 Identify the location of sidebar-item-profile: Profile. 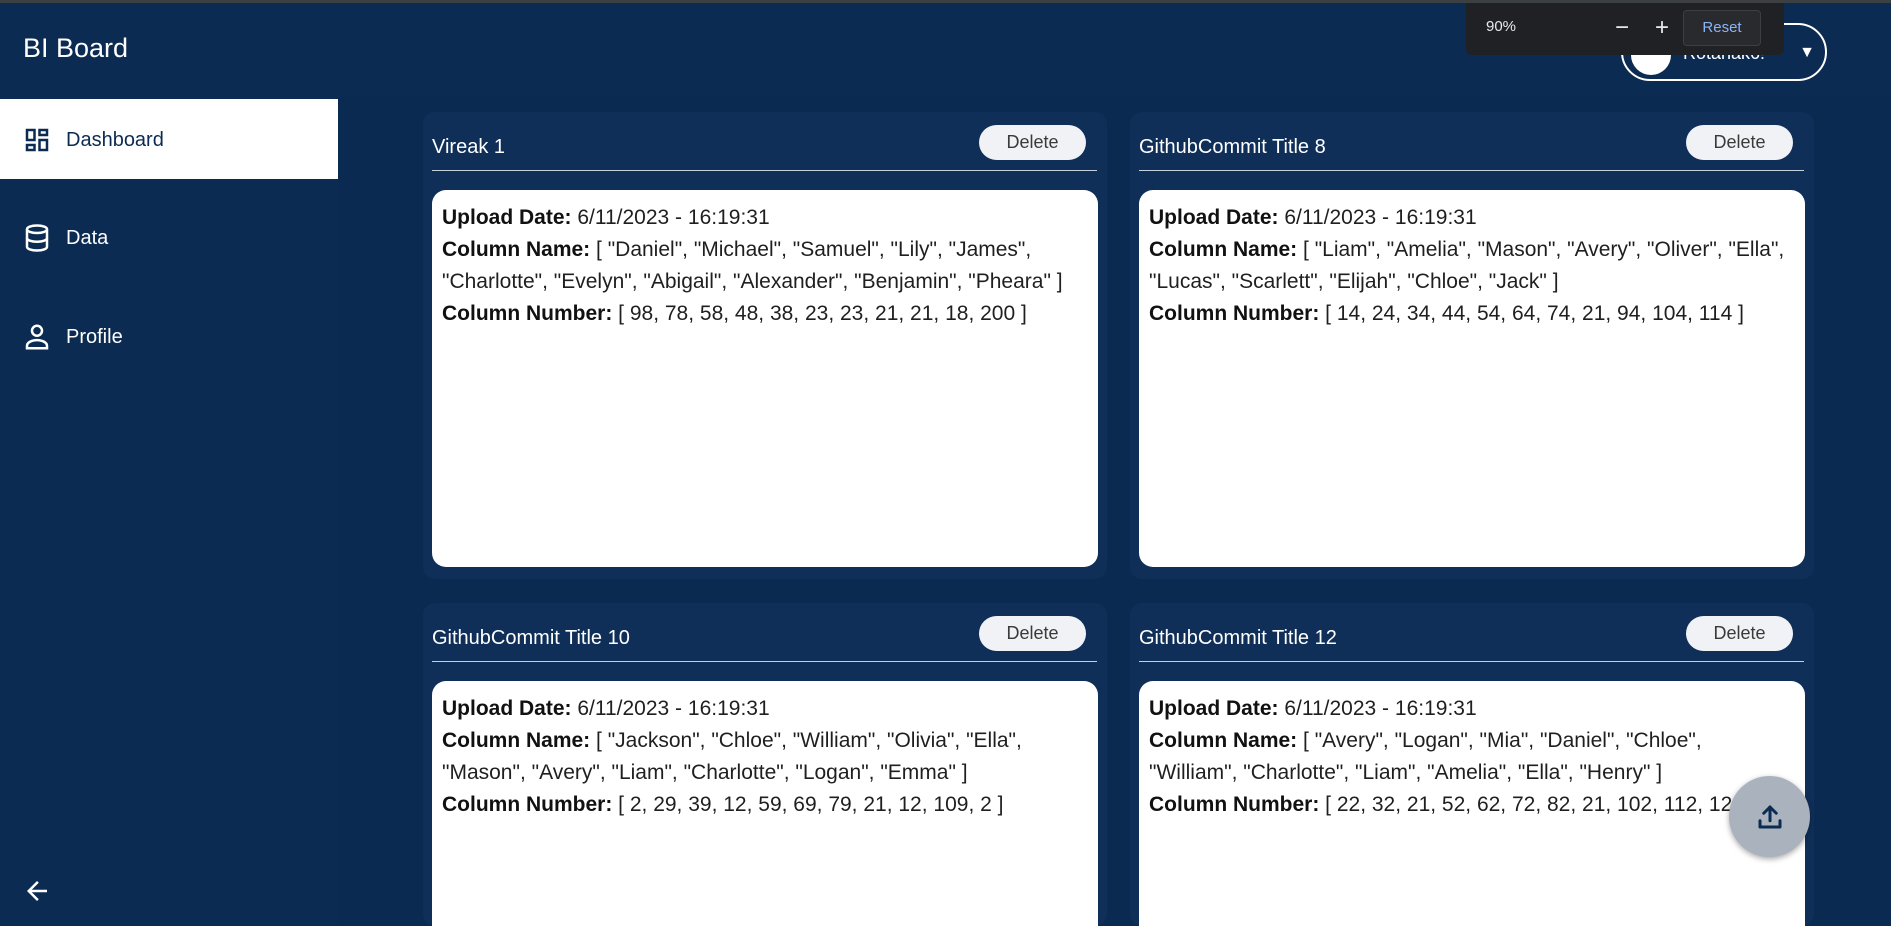
(169, 336).